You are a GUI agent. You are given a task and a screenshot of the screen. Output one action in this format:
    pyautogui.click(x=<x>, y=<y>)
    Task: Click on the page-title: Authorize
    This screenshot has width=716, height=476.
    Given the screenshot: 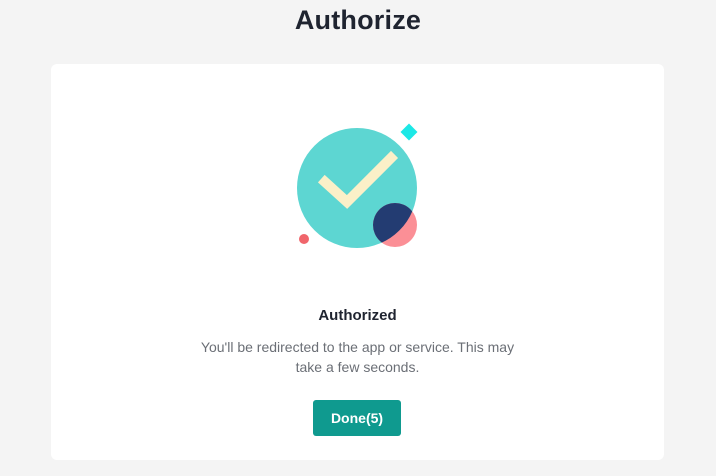 What is the action you would take?
    pyautogui.click(x=358, y=20)
    